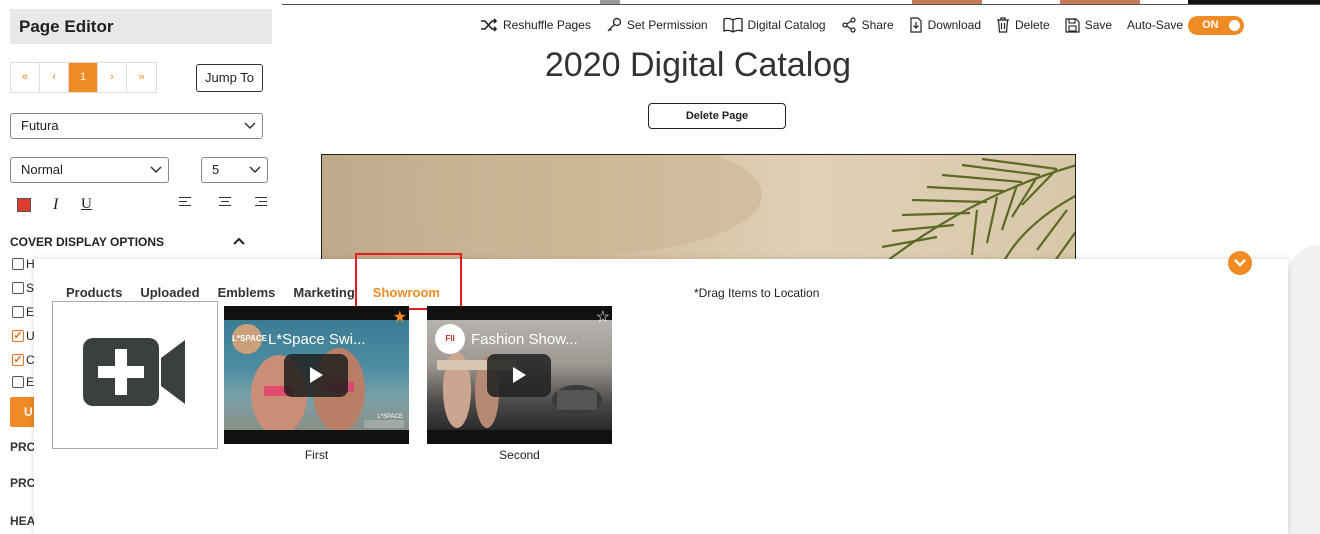  What do you see at coordinates (717, 116) in the screenshot?
I see `delete-page-button: Delete Page` at bounding box center [717, 116].